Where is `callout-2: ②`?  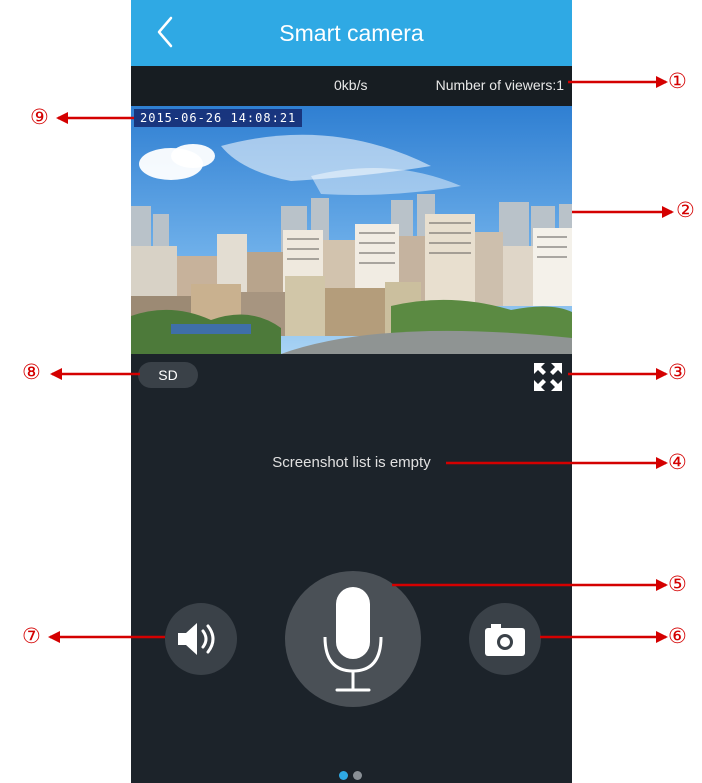 callout-2: ② is located at coordinates (685, 210).